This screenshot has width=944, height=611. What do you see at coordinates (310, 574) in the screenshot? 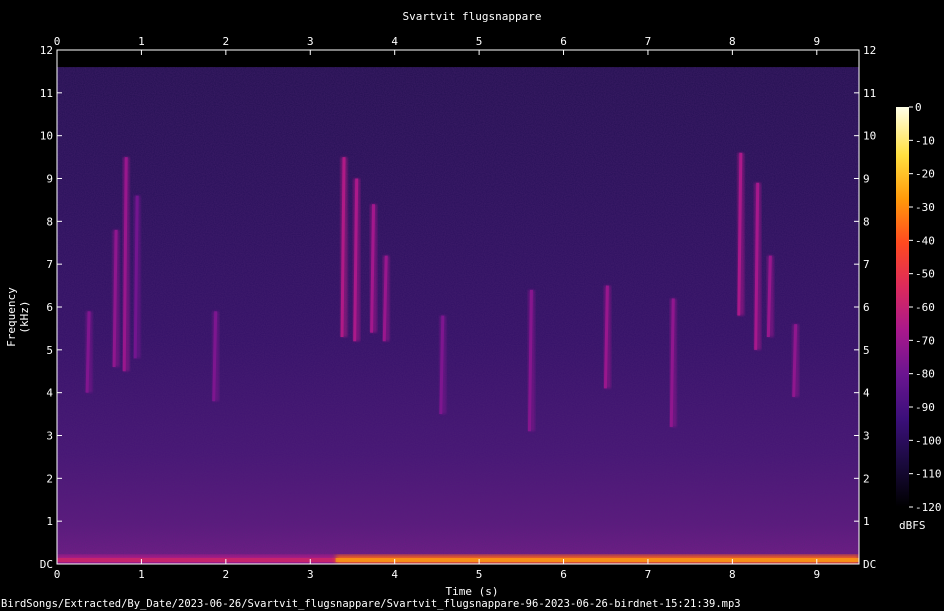
I see `x-tick-label-bottom: 3` at bounding box center [310, 574].